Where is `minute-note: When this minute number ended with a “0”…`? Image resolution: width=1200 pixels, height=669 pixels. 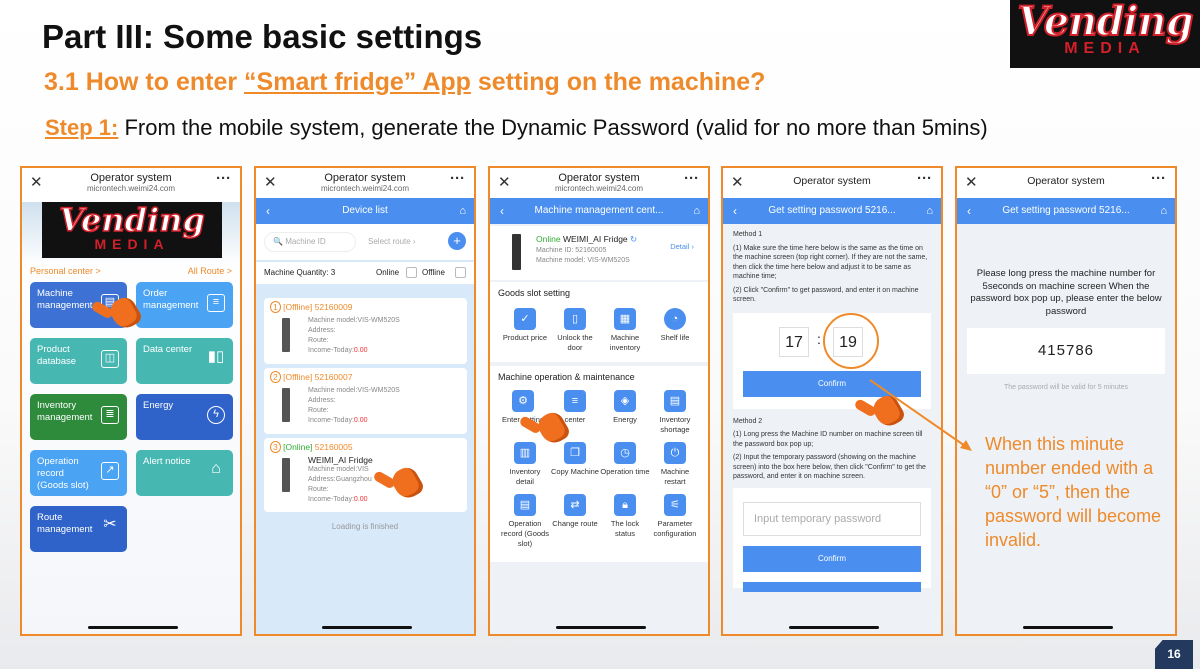 minute-note: When this minute number ended with a “0”… is located at coordinates (1073, 492).